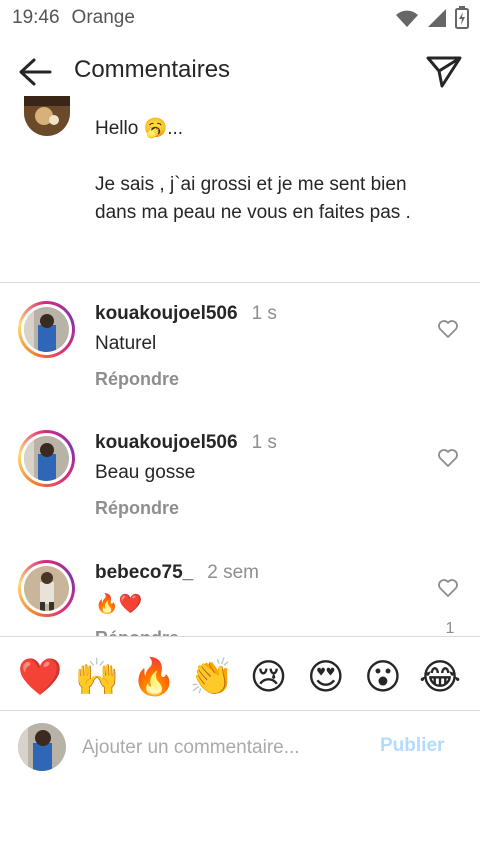  I want to click on share-button, so click(444, 72).